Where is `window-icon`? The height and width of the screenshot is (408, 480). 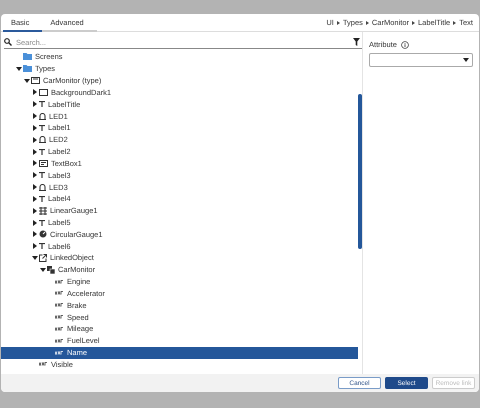
window-icon is located at coordinates (35, 80).